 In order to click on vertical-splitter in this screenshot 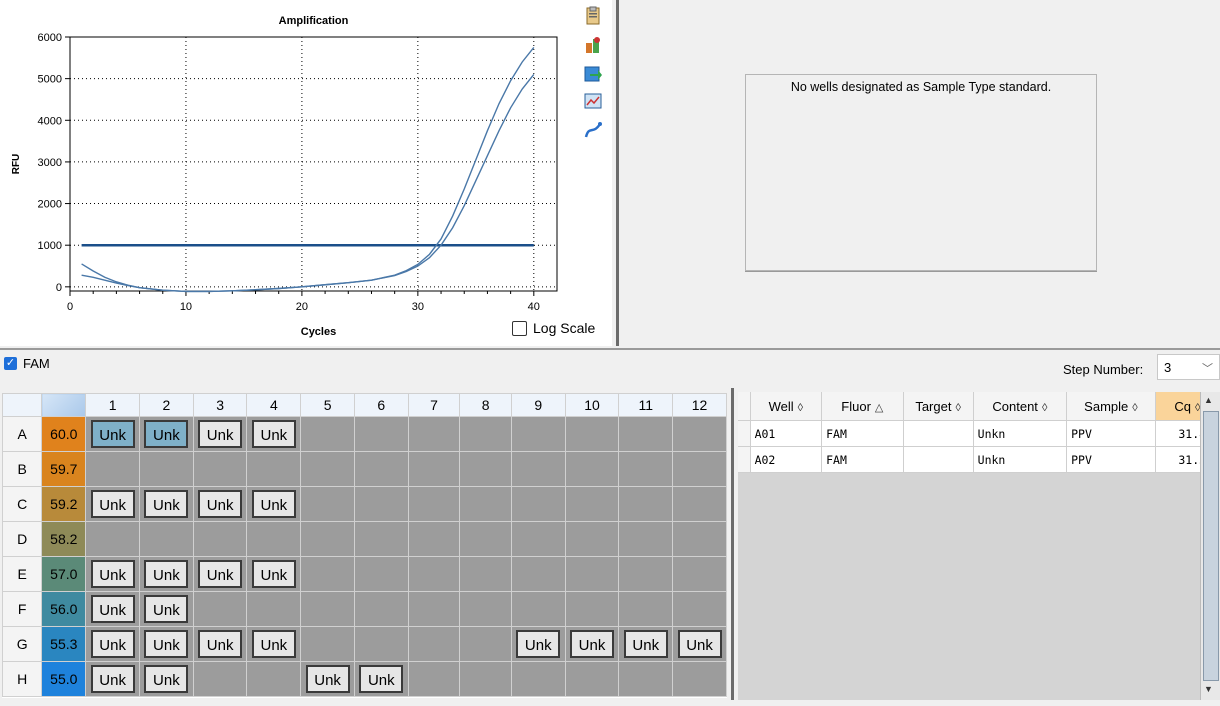, I will do `click(617, 173)`.